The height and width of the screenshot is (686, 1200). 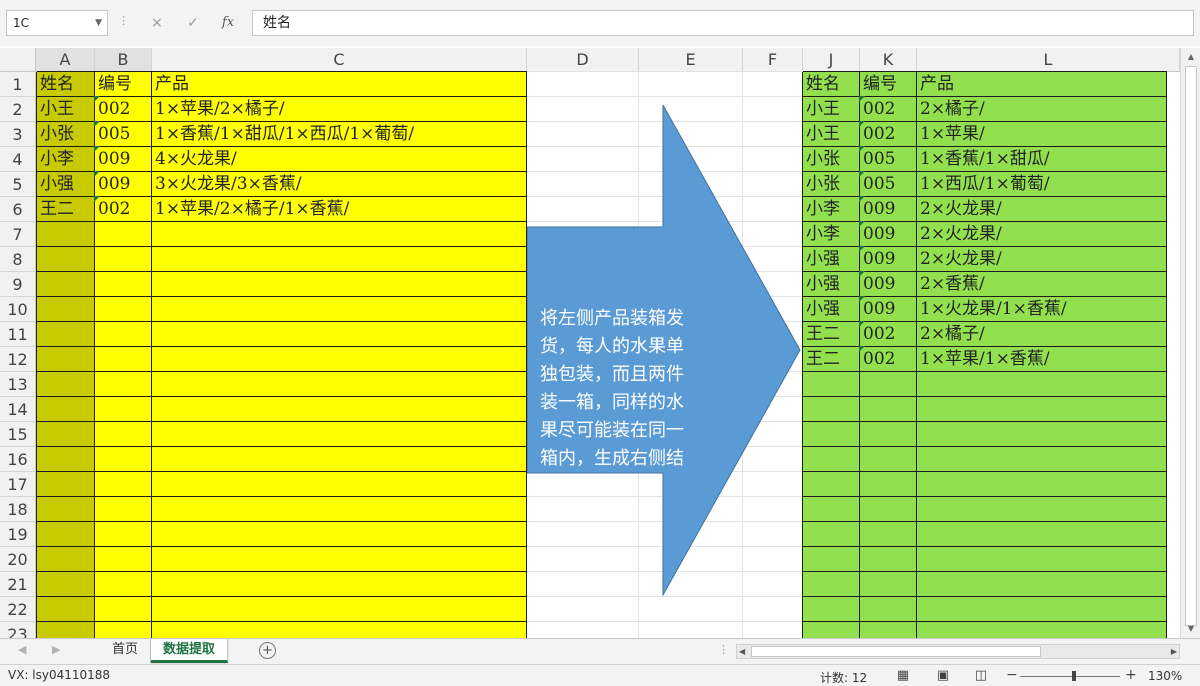 I want to click on table-cell: 1×苹果/2×橘子/1×香蕉/, so click(x=339, y=209).